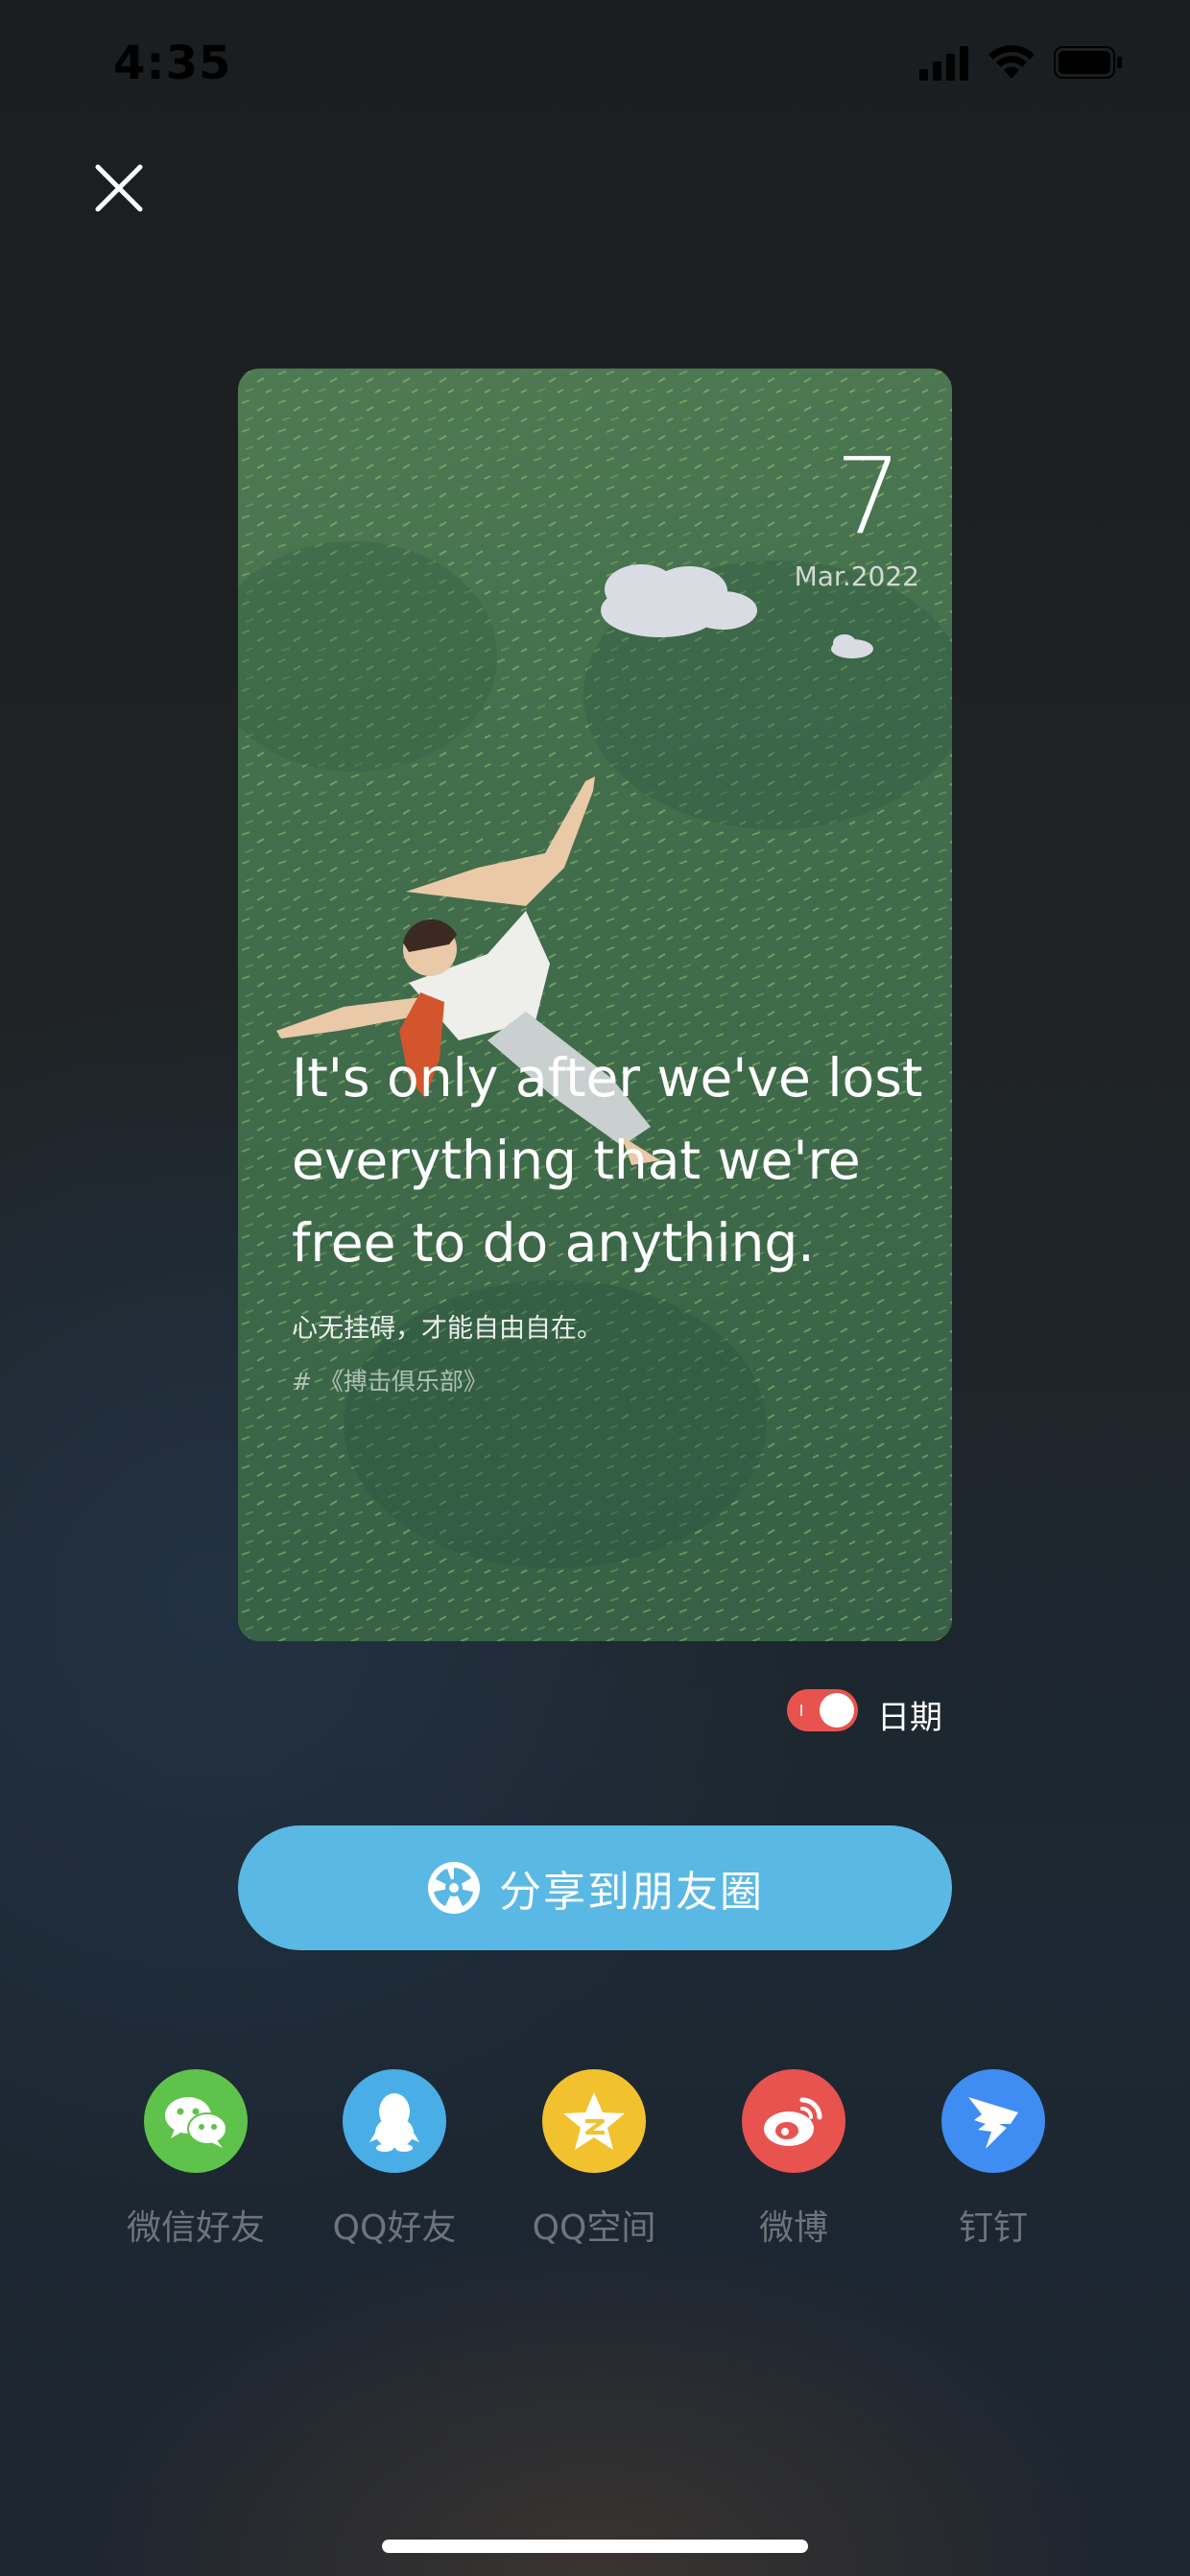  I want to click on share-target-label: 微信好友, so click(196, 2228).